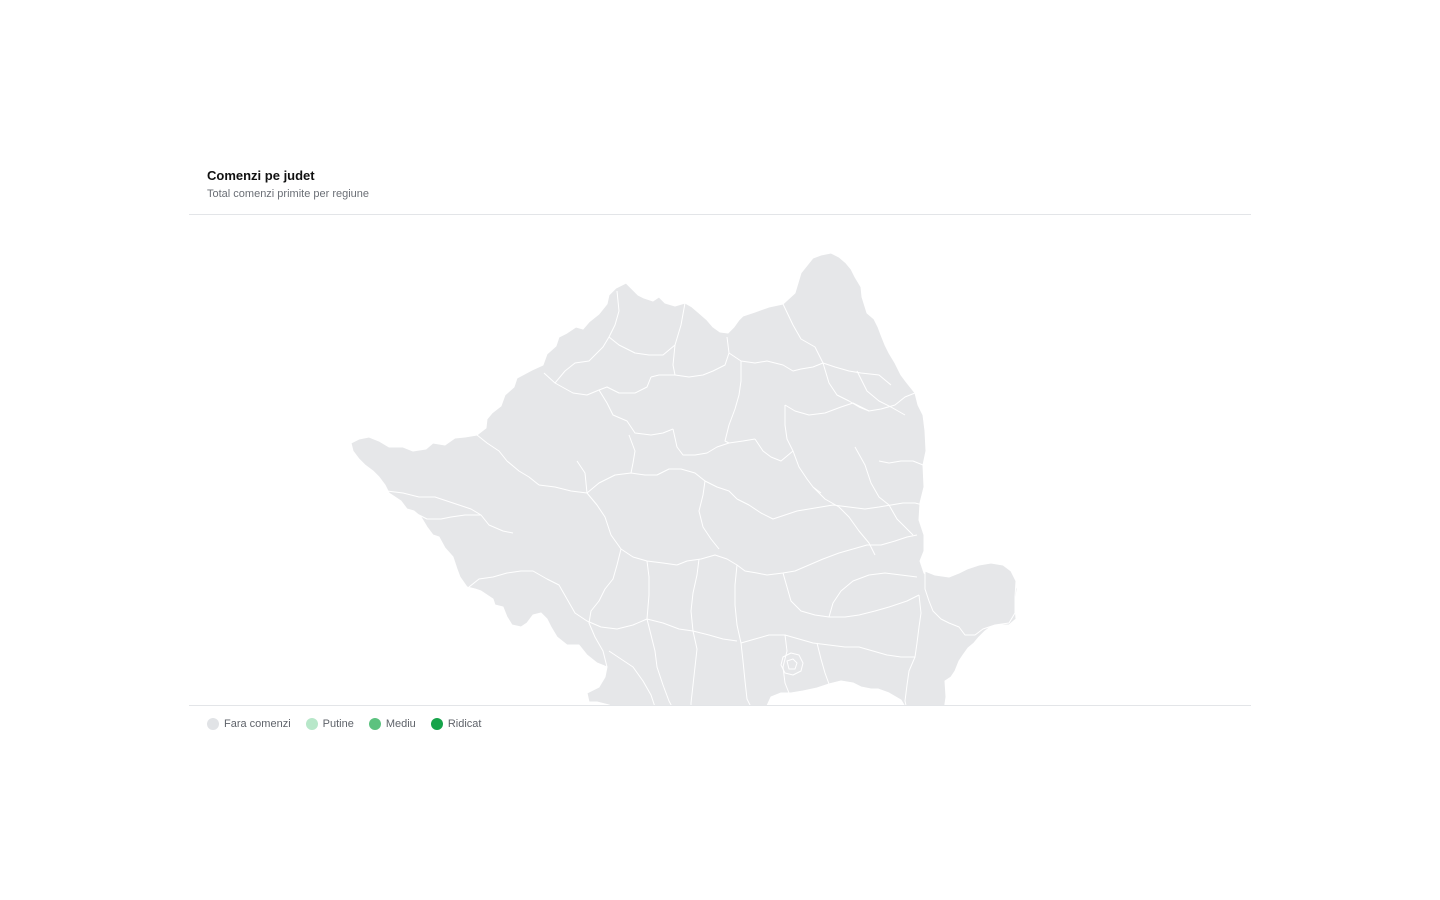  I want to click on legend-dot-medium, so click(374, 724).